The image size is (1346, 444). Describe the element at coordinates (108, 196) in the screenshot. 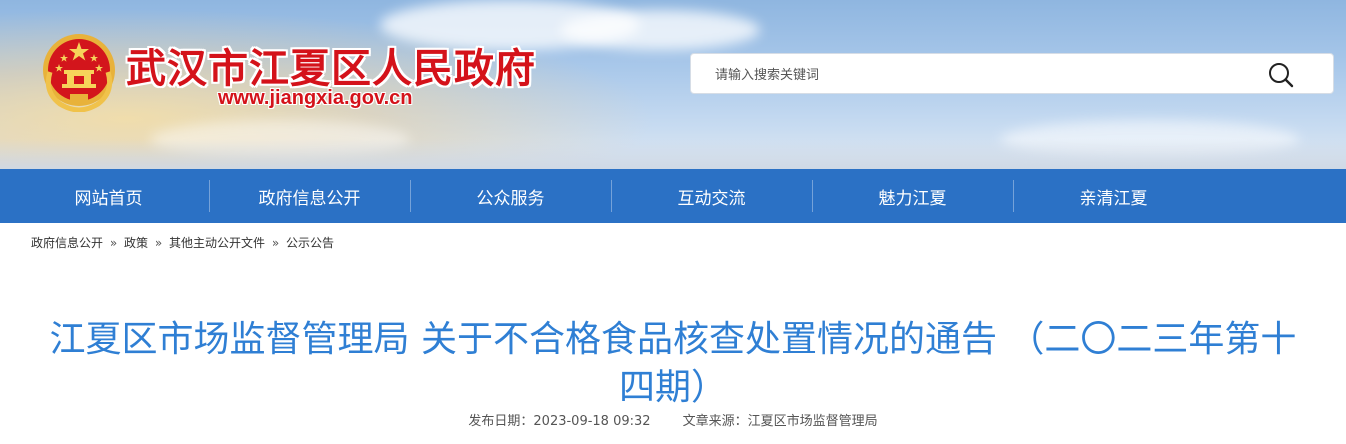

I see `nav-item-home: 网站首页` at that location.